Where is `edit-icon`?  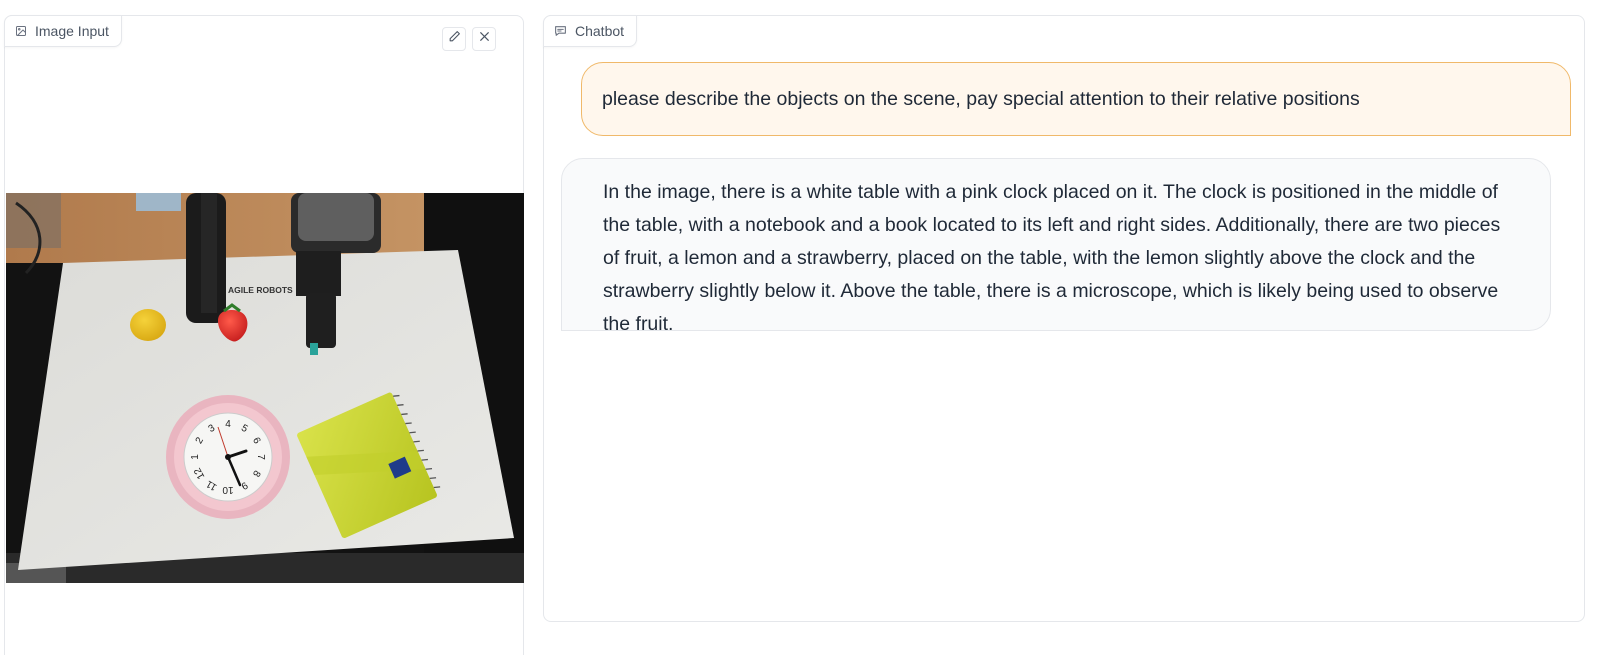
edit-icon is located at coordinates (454, 39).